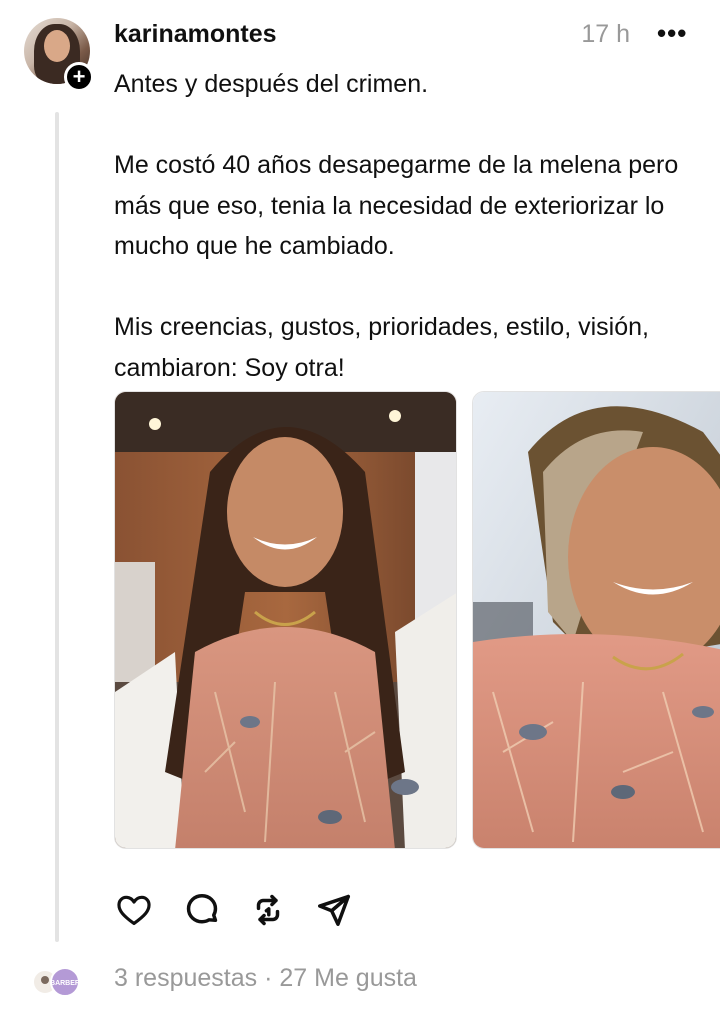 The width and height of the screenshot is (720, 1018). I want to click on reply-avatars: BARBER, so click(56, 982).